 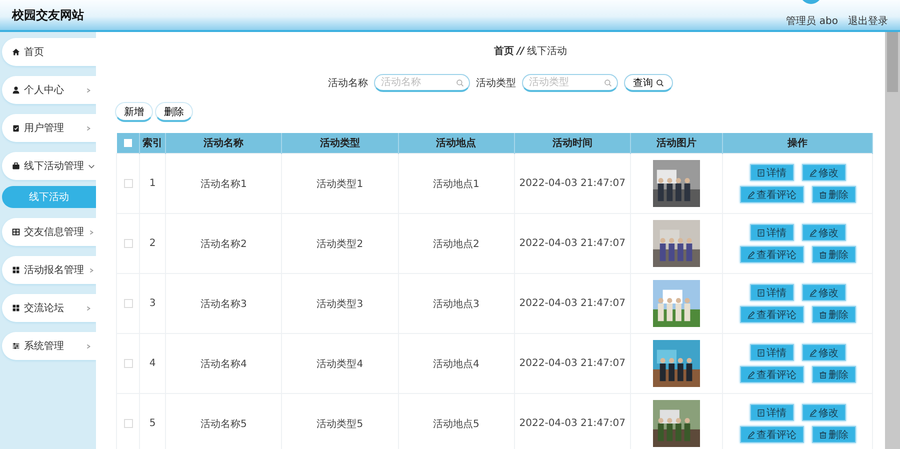 I want to click on home-icon, so click(x=16, y=52).